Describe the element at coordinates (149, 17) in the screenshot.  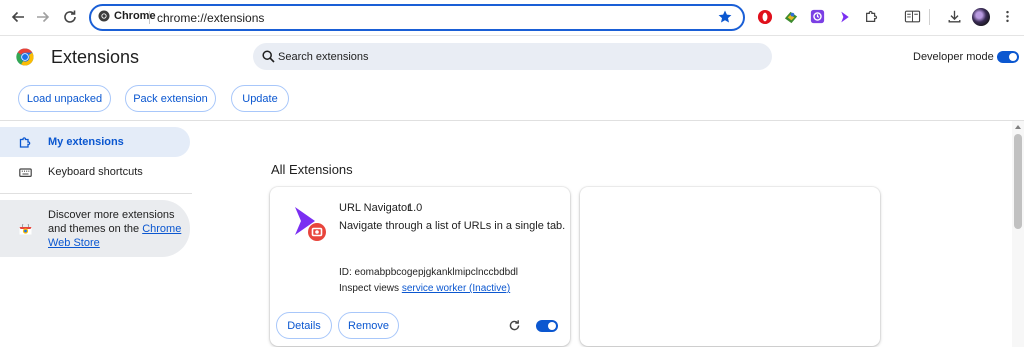
I see `omnibox-divider` at that location.